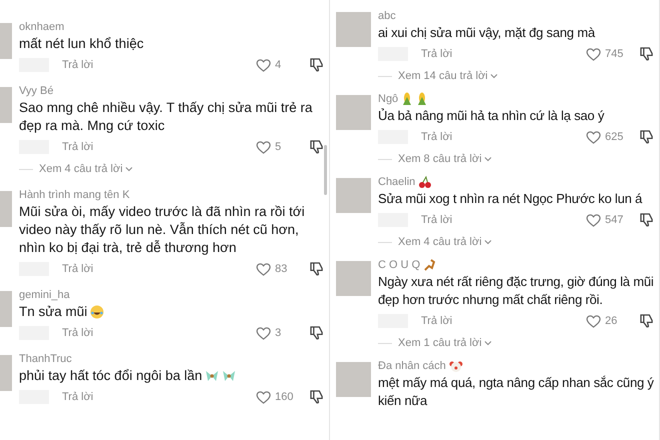  What do you see at coordinates (41, 27) in the screenshot?
I see `username: oknhaem` at bounding box center [41, 27].